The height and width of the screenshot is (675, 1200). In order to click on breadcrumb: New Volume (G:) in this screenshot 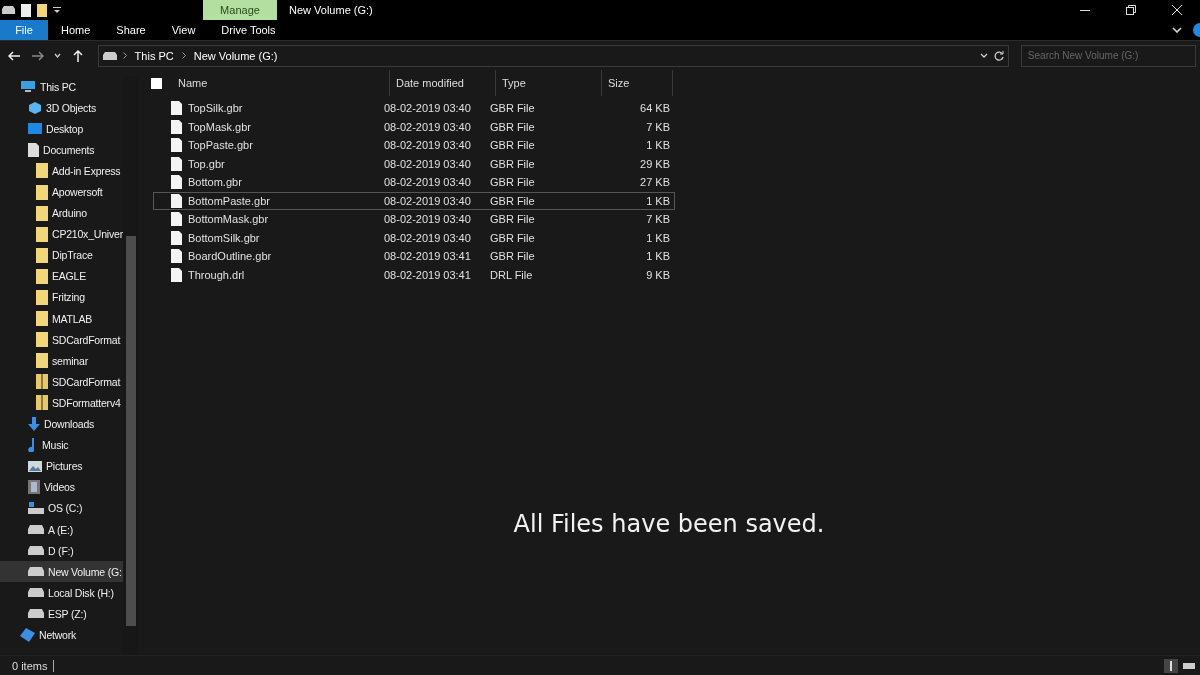, I will do `click(235, 55)`.